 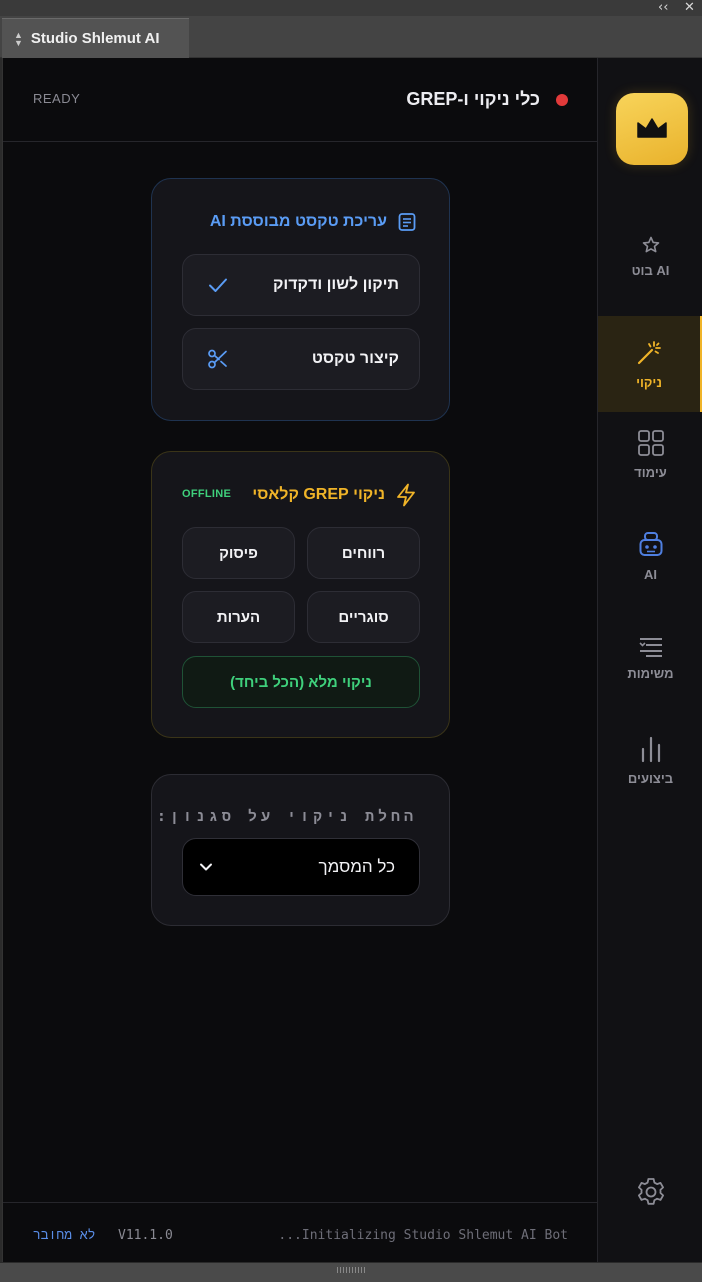 What do you see at coordinates (406, 495) in the screenshot?
I see `lightning-icon` at bounding box center [406, 495].